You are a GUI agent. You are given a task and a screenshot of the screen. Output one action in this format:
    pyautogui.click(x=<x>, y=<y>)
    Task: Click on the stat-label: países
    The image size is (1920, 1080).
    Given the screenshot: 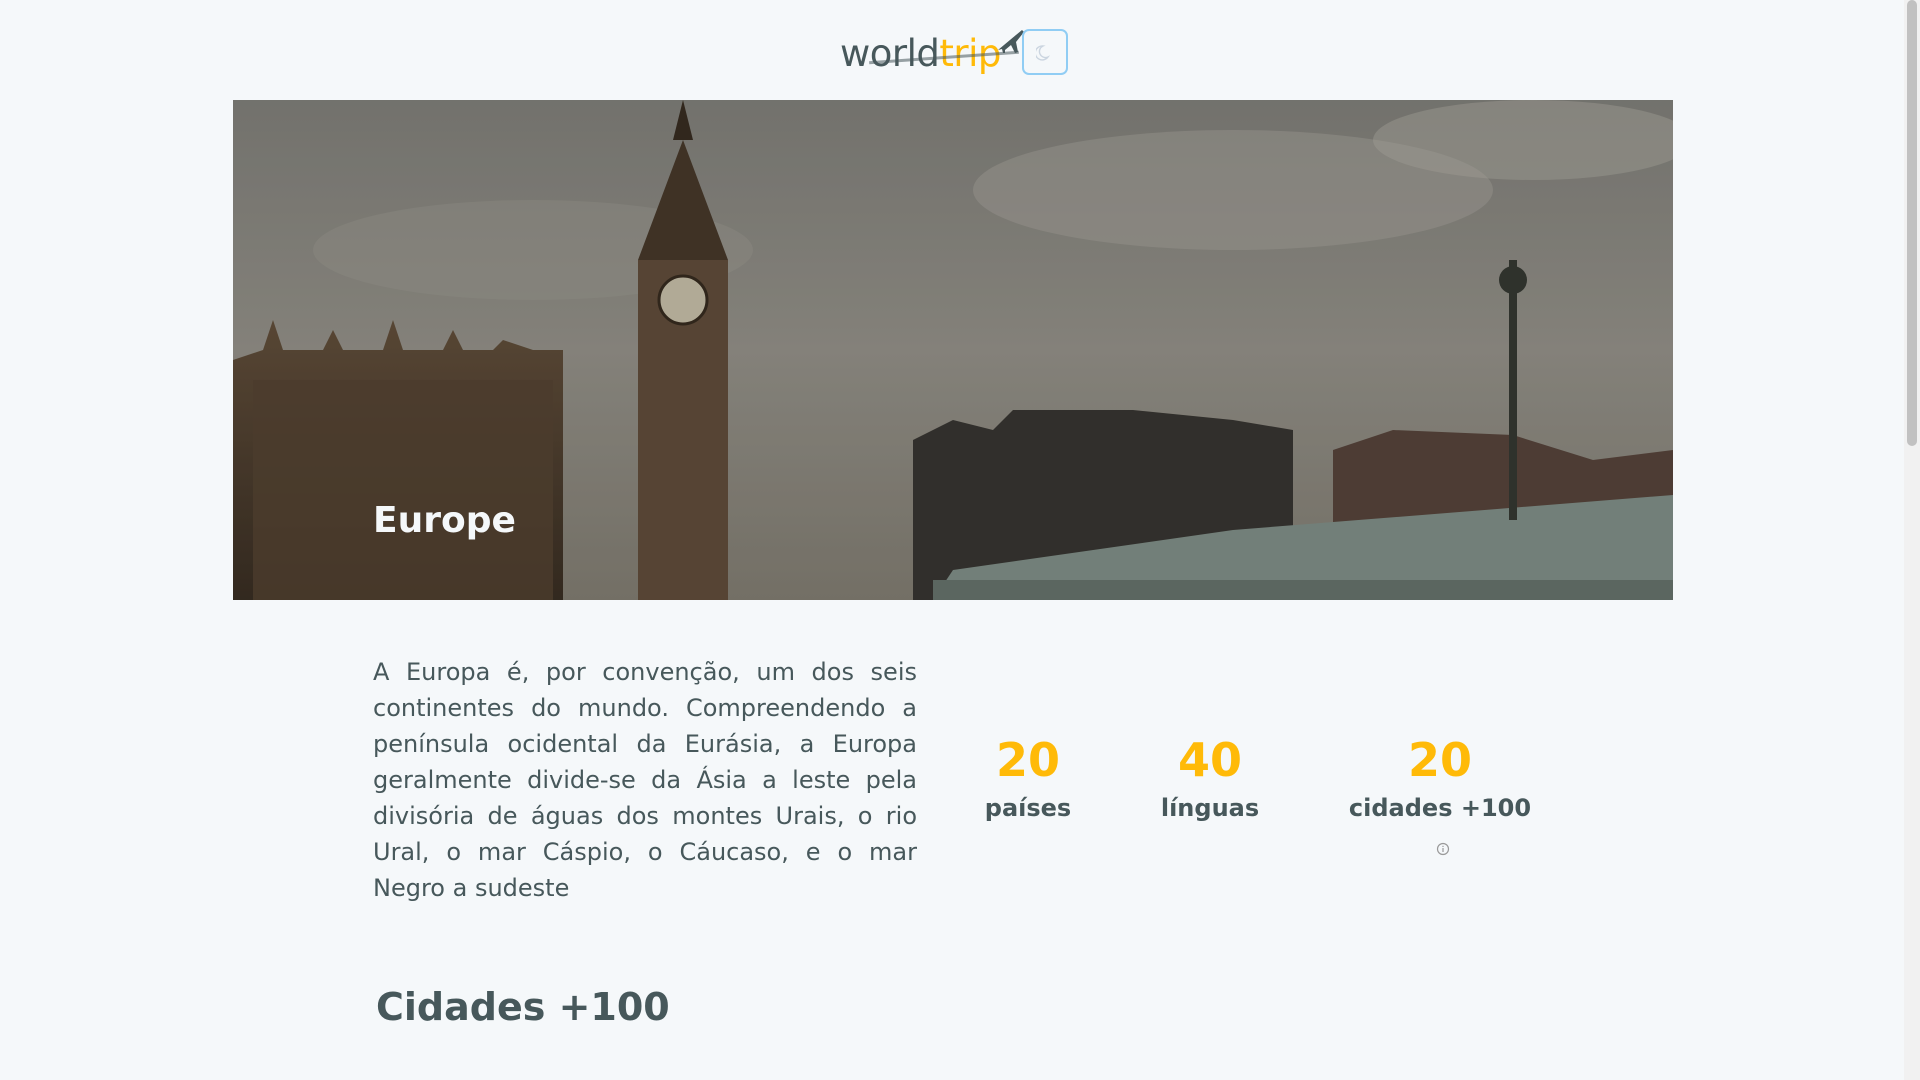 What is the action you would take?
    pyautogui.click(x=1028, y=808)
    